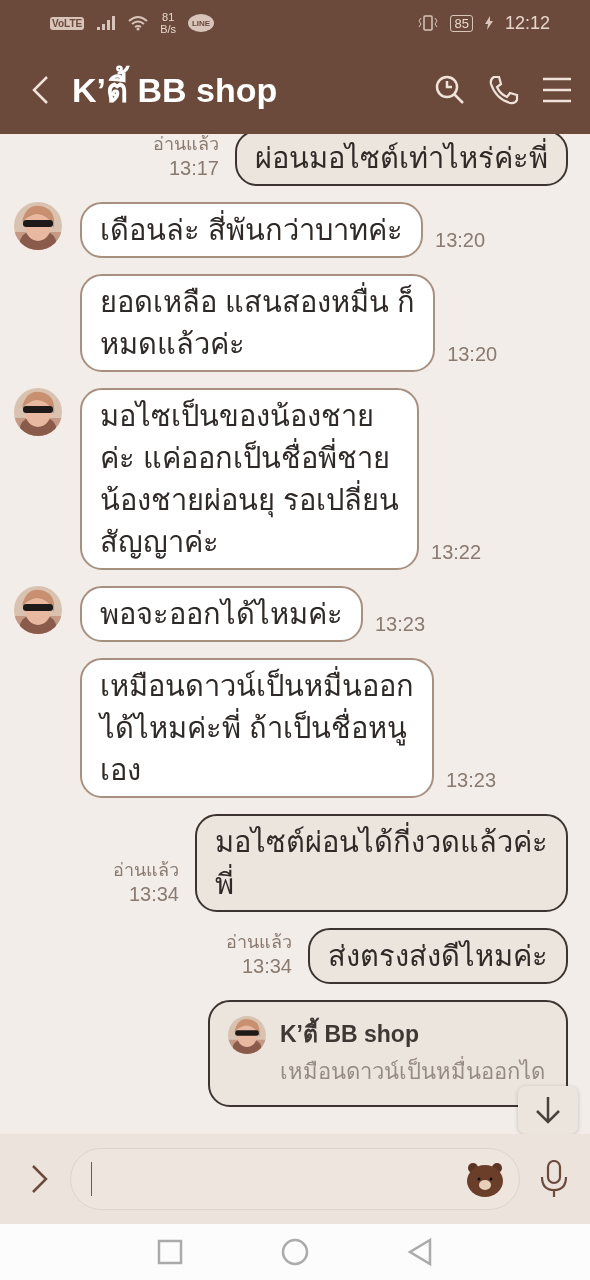  What do you see at coordinates (221, 614) in the screenshot?
I see `message-bubble: พอจะออกได้ไหมค่ะ` at bounding box center [221, 614].